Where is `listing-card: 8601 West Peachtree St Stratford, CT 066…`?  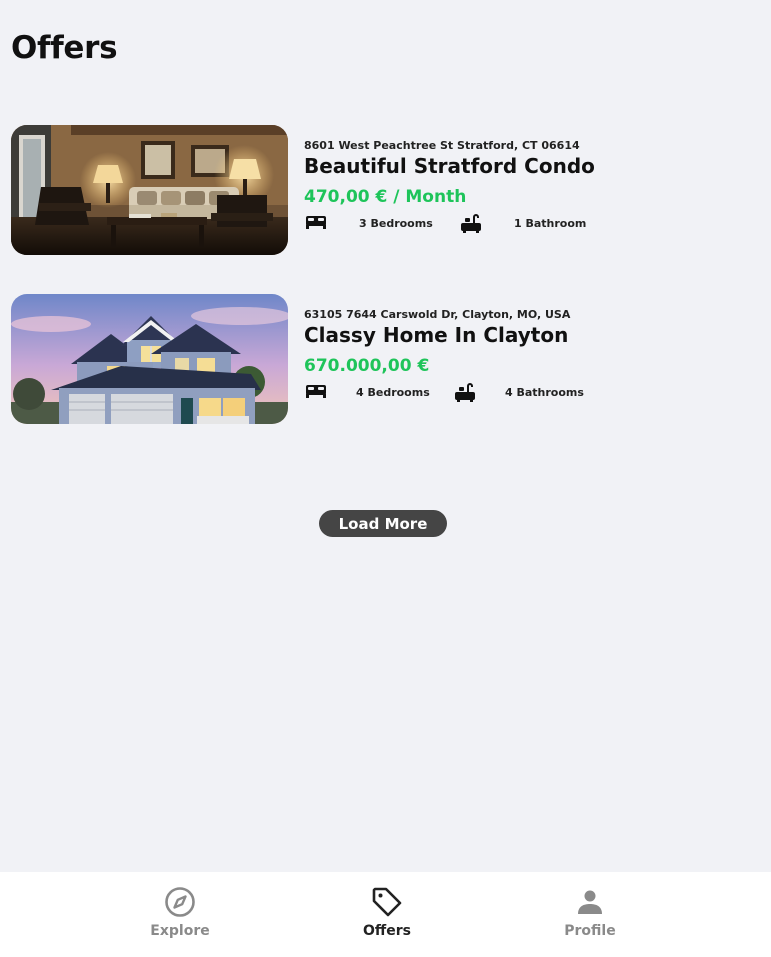
listing-card: 8601 West Peachtree St Stratford, CT 066… is located at coordinates (381, 190).